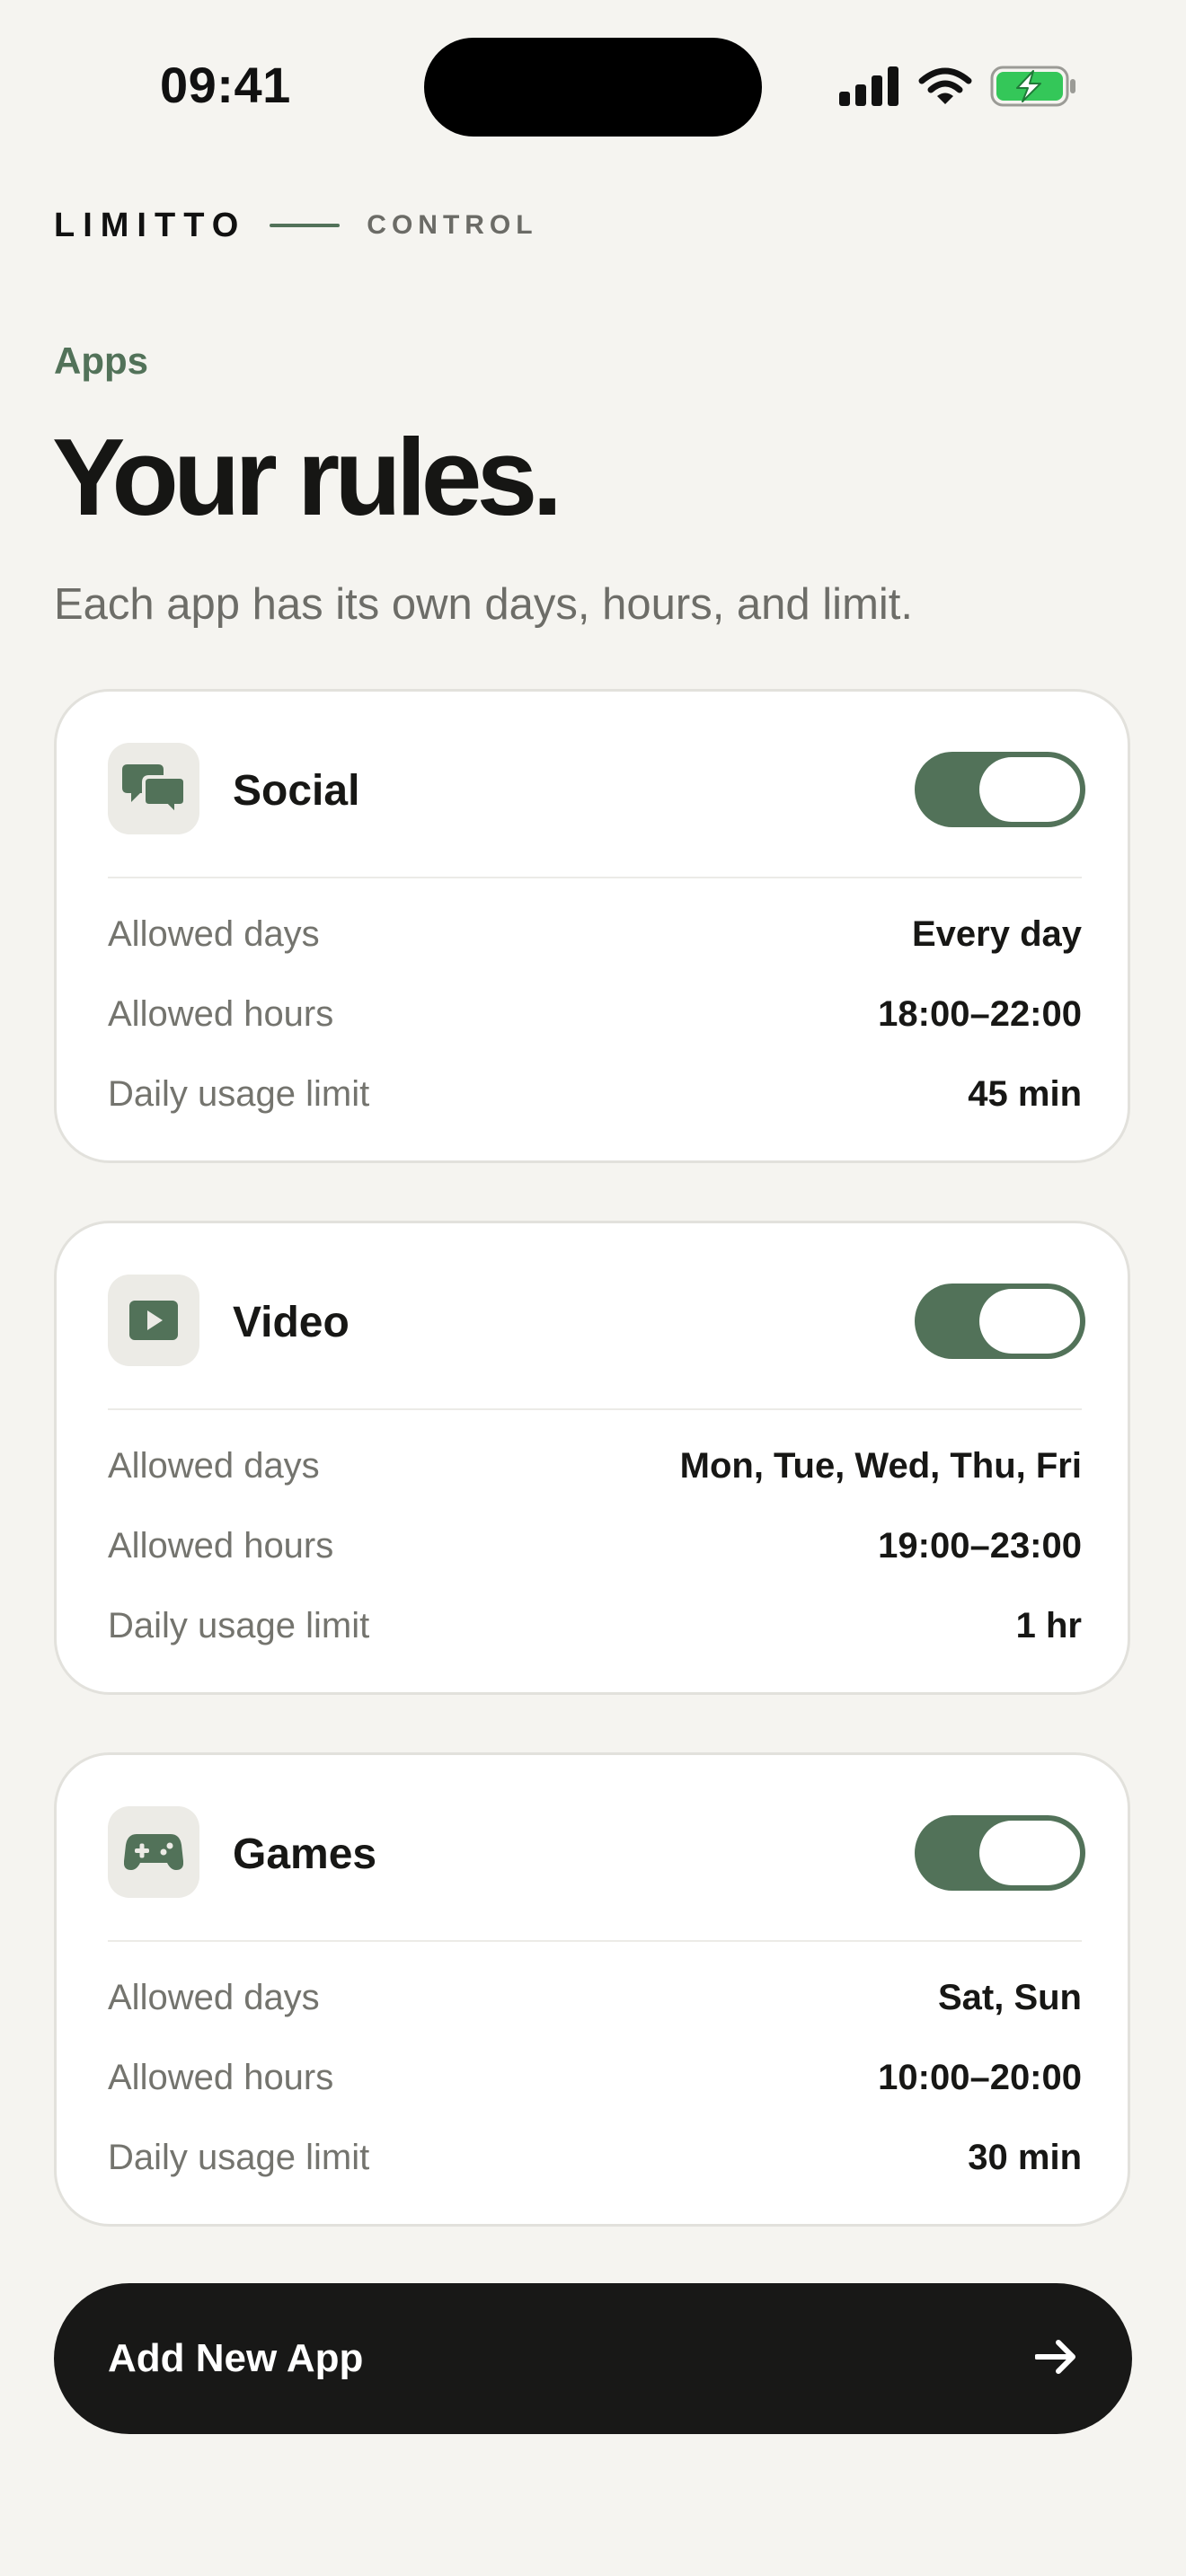 This screenshot has height=2576, width=1186. What do you see at coordinates (869, 88) in the screenshot?
I see `cellular-signal-icon` at bounding box center [869, 88].